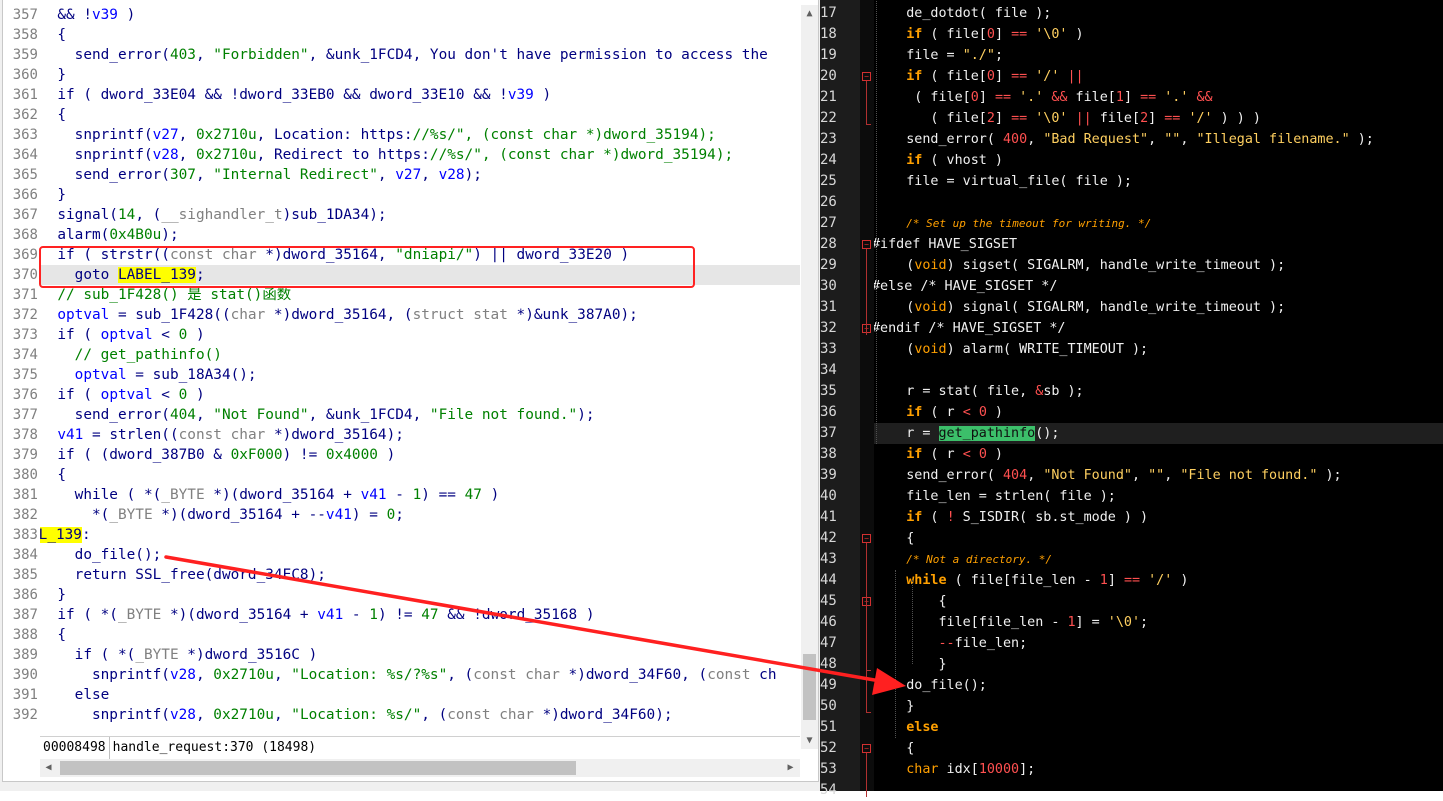  I want to click on source-line: while ( file[file_len - 1] == '/' ), so click(1158, 580).